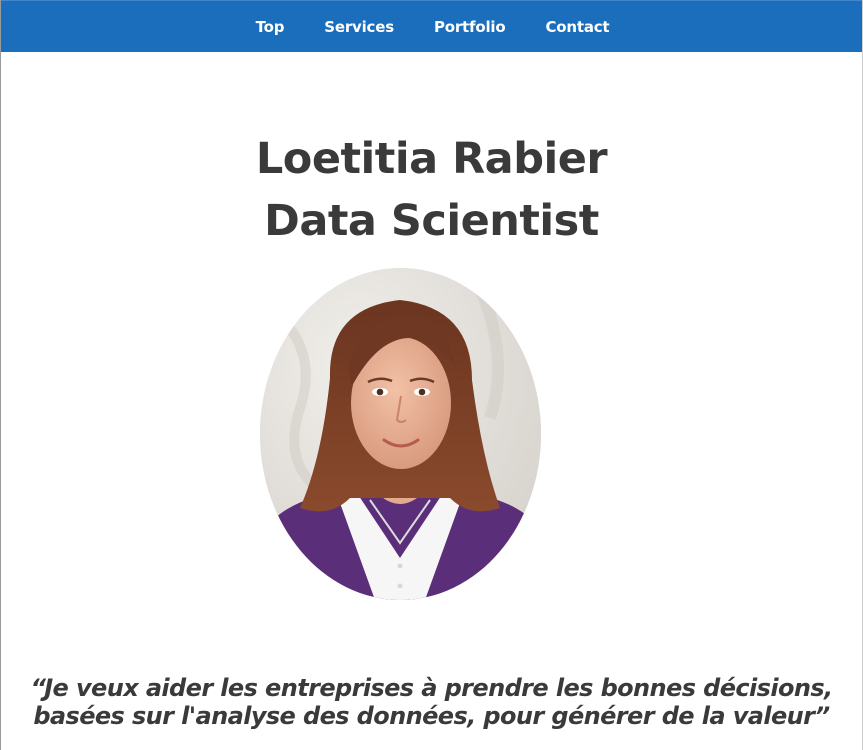  What do you see at coordinates (470, 27) in the screenshot?
I see `nav-link-portfolio: Portfolio` at bounding box center [470, 27].